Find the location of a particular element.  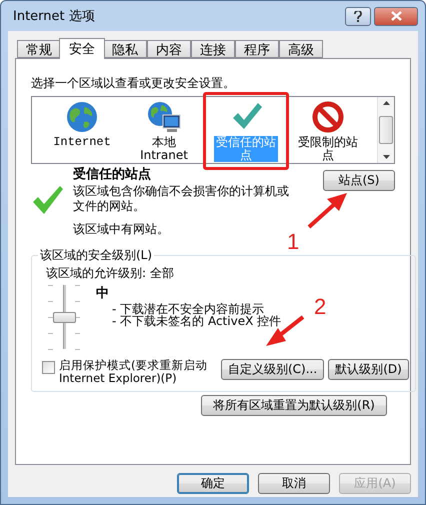

help-icon is located at coordinates (358, 16).